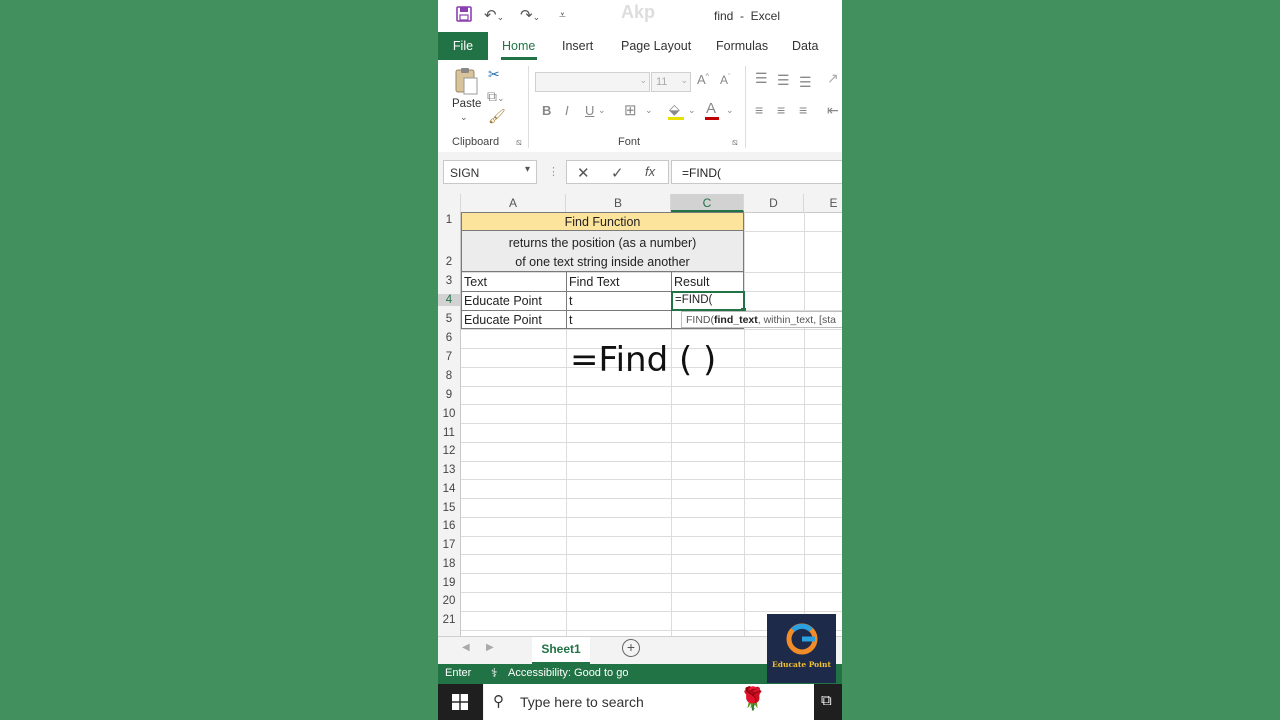  I want to click on tab-insert: Insert, so click(577, 46).